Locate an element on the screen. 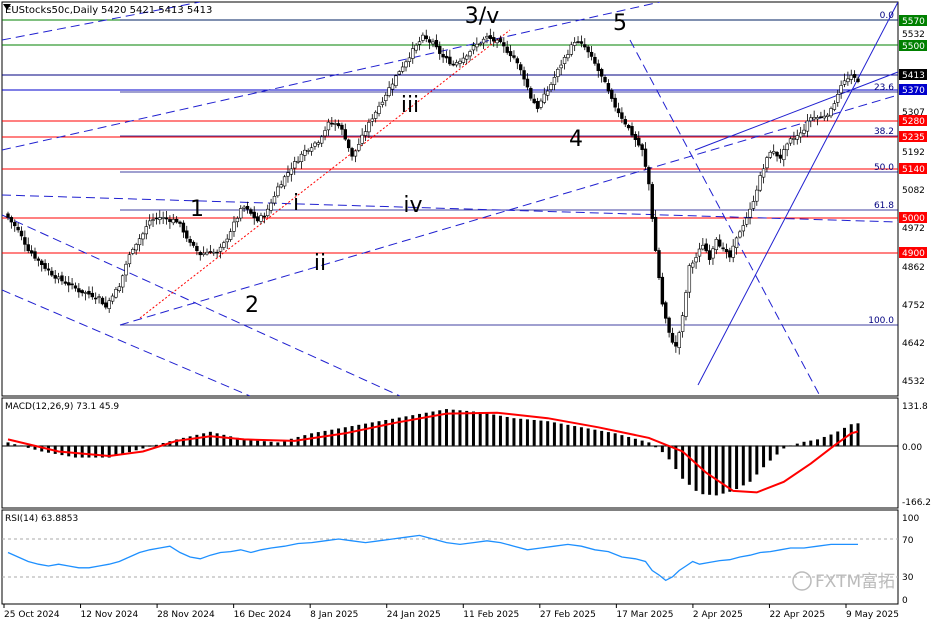 This screenshot has height=624, width=936. wave-label-i: i is located at coordinates (296, 203).